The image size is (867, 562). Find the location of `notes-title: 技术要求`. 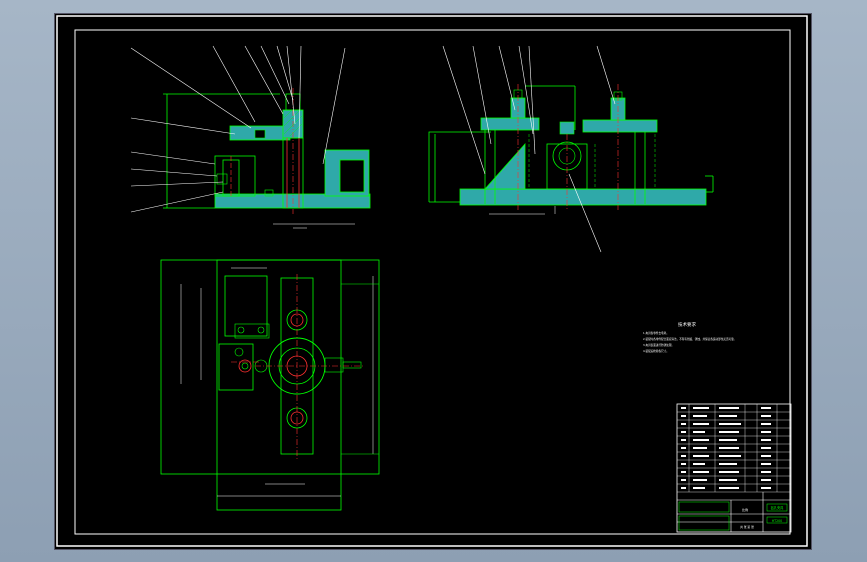

notes-title: 技术要求 is located at coordinates (687, 324).